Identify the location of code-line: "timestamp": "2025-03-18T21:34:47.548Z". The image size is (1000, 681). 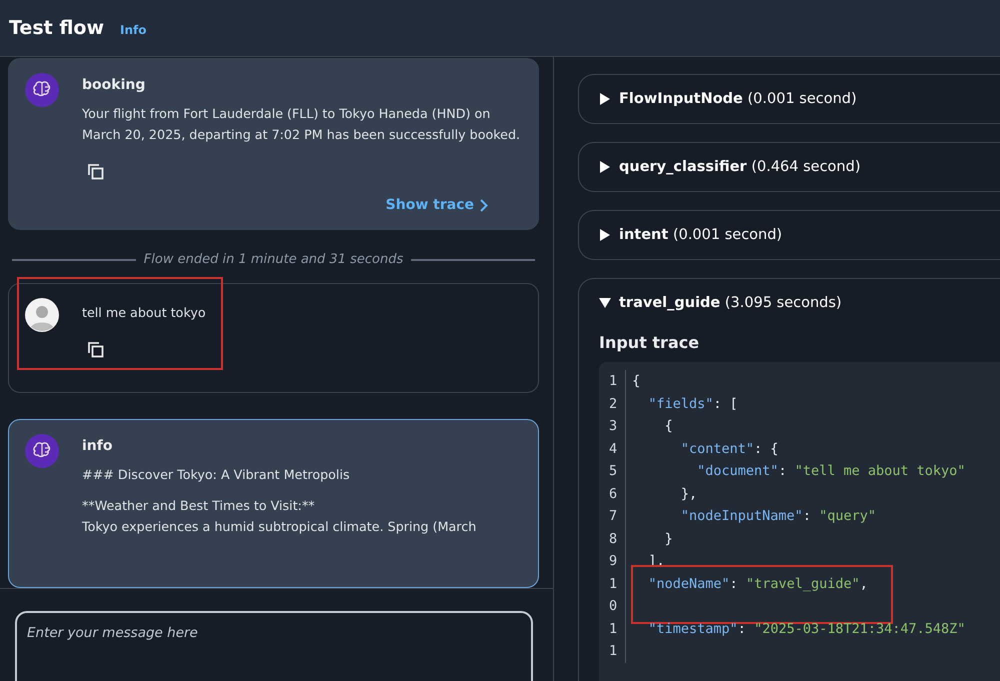
(806, 629).